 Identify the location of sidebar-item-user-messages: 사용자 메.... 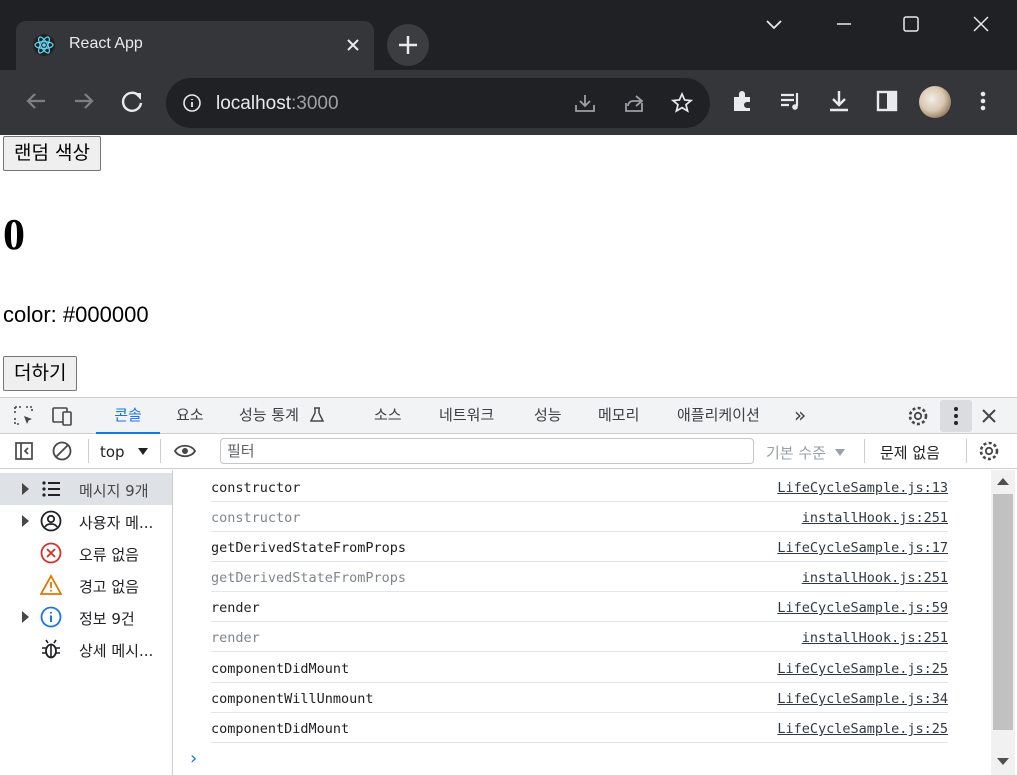
(86, 521).